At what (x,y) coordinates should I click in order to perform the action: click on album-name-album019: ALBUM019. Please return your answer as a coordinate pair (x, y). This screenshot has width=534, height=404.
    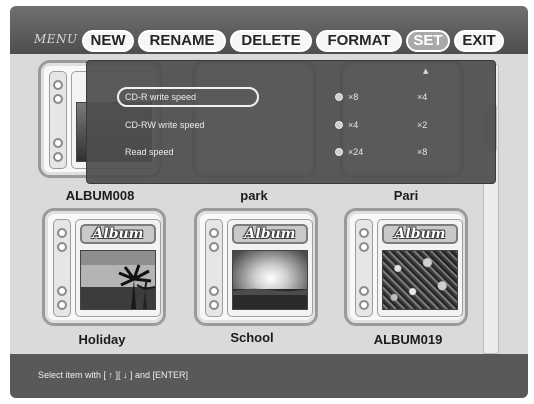
    Looking at the image, I should click on (408, 339).